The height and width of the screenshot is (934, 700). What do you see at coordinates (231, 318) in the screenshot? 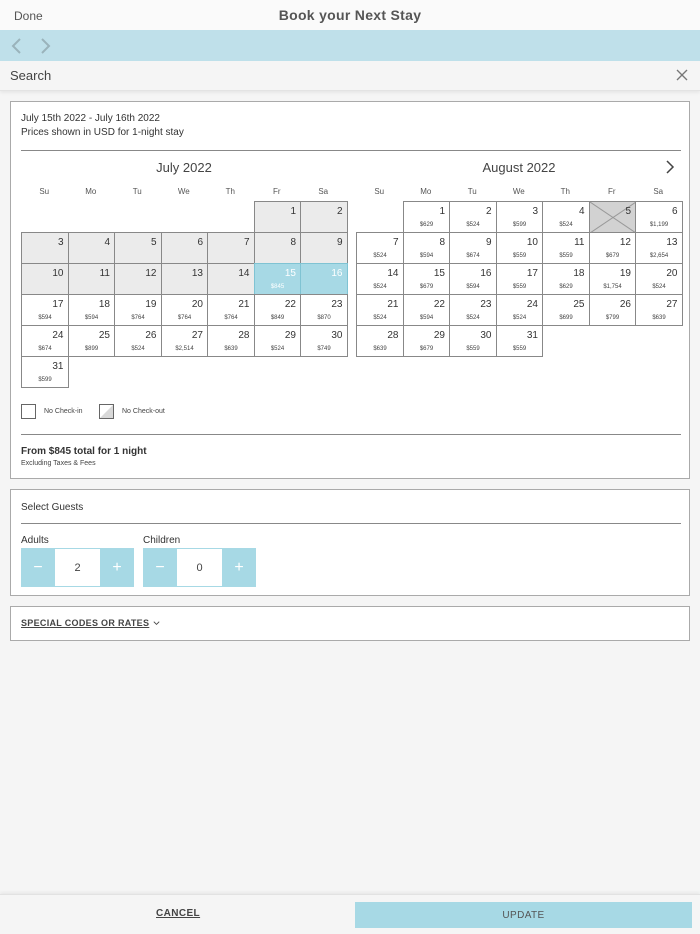
I see `day-price: $764` at bounding box center [231, 318].